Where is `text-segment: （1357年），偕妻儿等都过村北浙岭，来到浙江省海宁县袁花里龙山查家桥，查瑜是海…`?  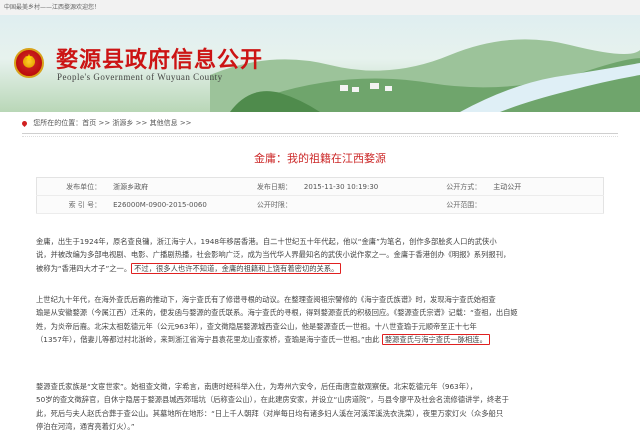
text-segment: （1357年），偕妻儿等都过村北浙岭，来到浙江省海宁县袁花里龙山查家桥，查瑜是海… is located at coordinates (208, 340).